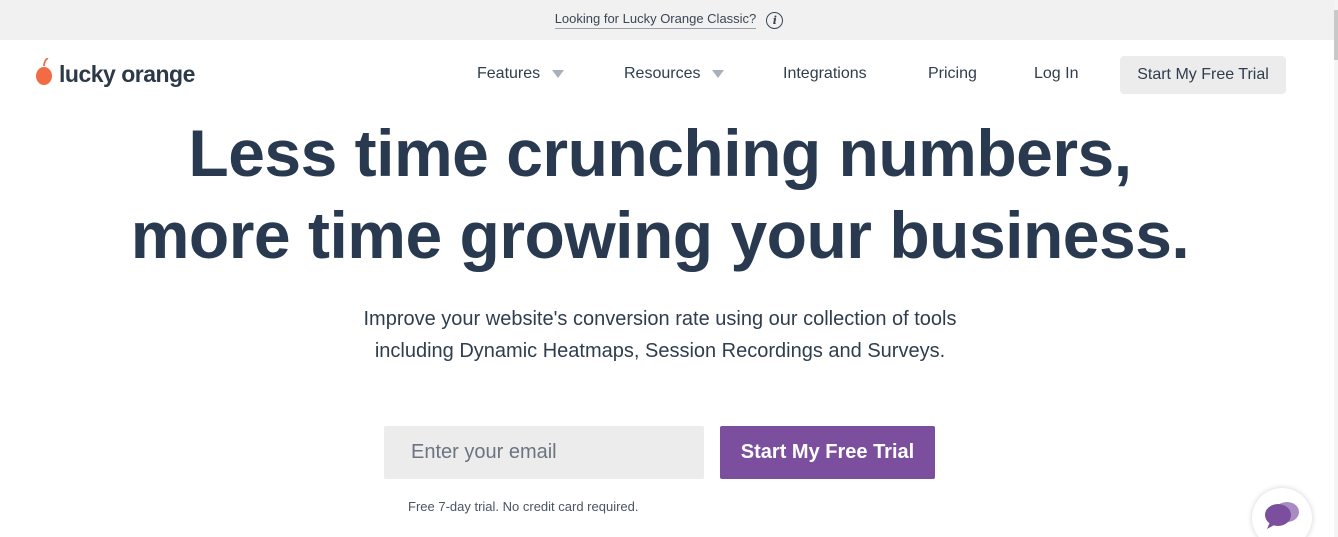 This screenshot has width=1338, height=537. I want to click on nav-login-label: Log In, so click(1056, 73).